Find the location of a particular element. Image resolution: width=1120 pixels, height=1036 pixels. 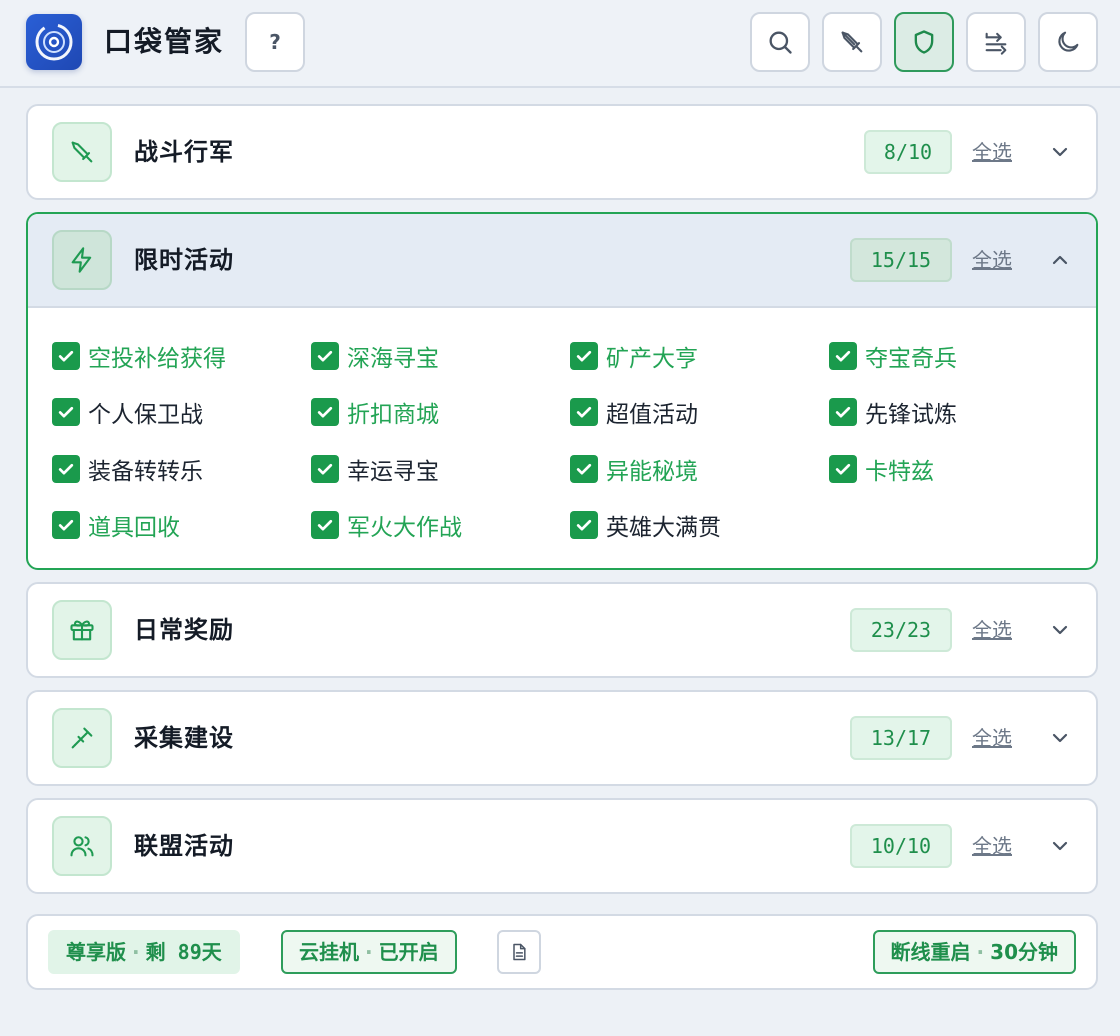

checkbox-label: 空投补给获得 is located at coordinates (157, 359).